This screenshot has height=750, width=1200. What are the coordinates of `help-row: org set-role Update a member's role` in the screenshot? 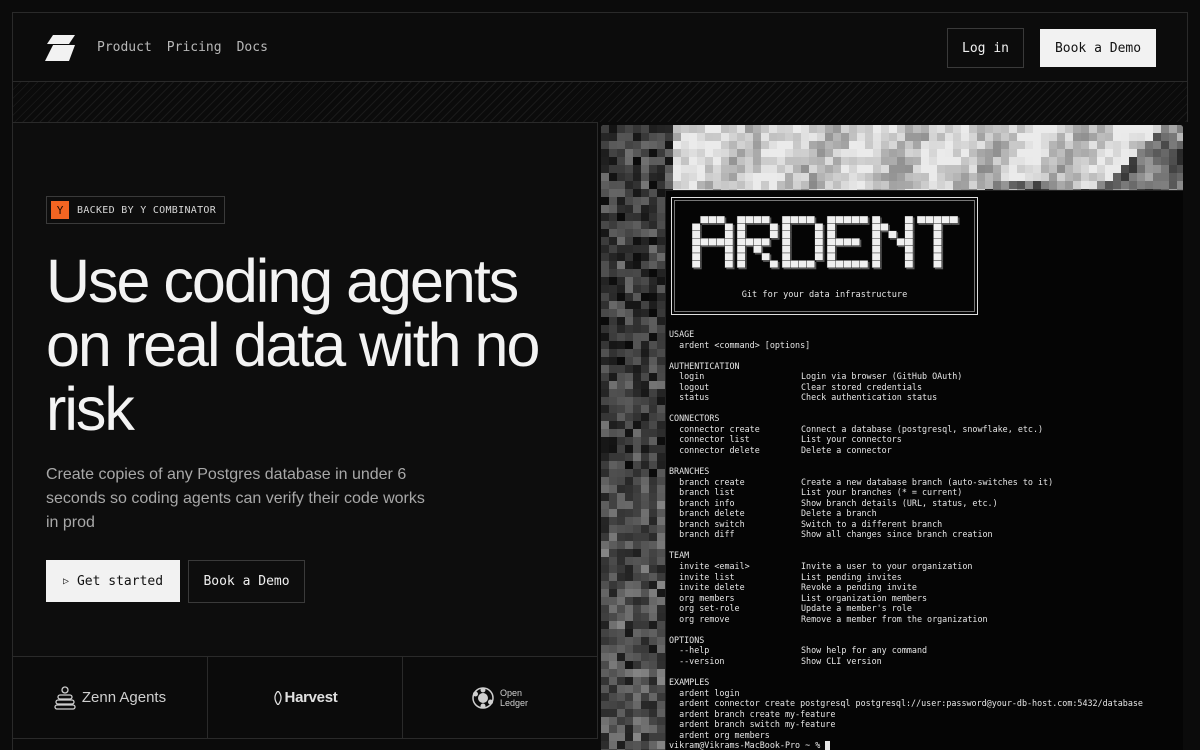 It's located at (790, 608).